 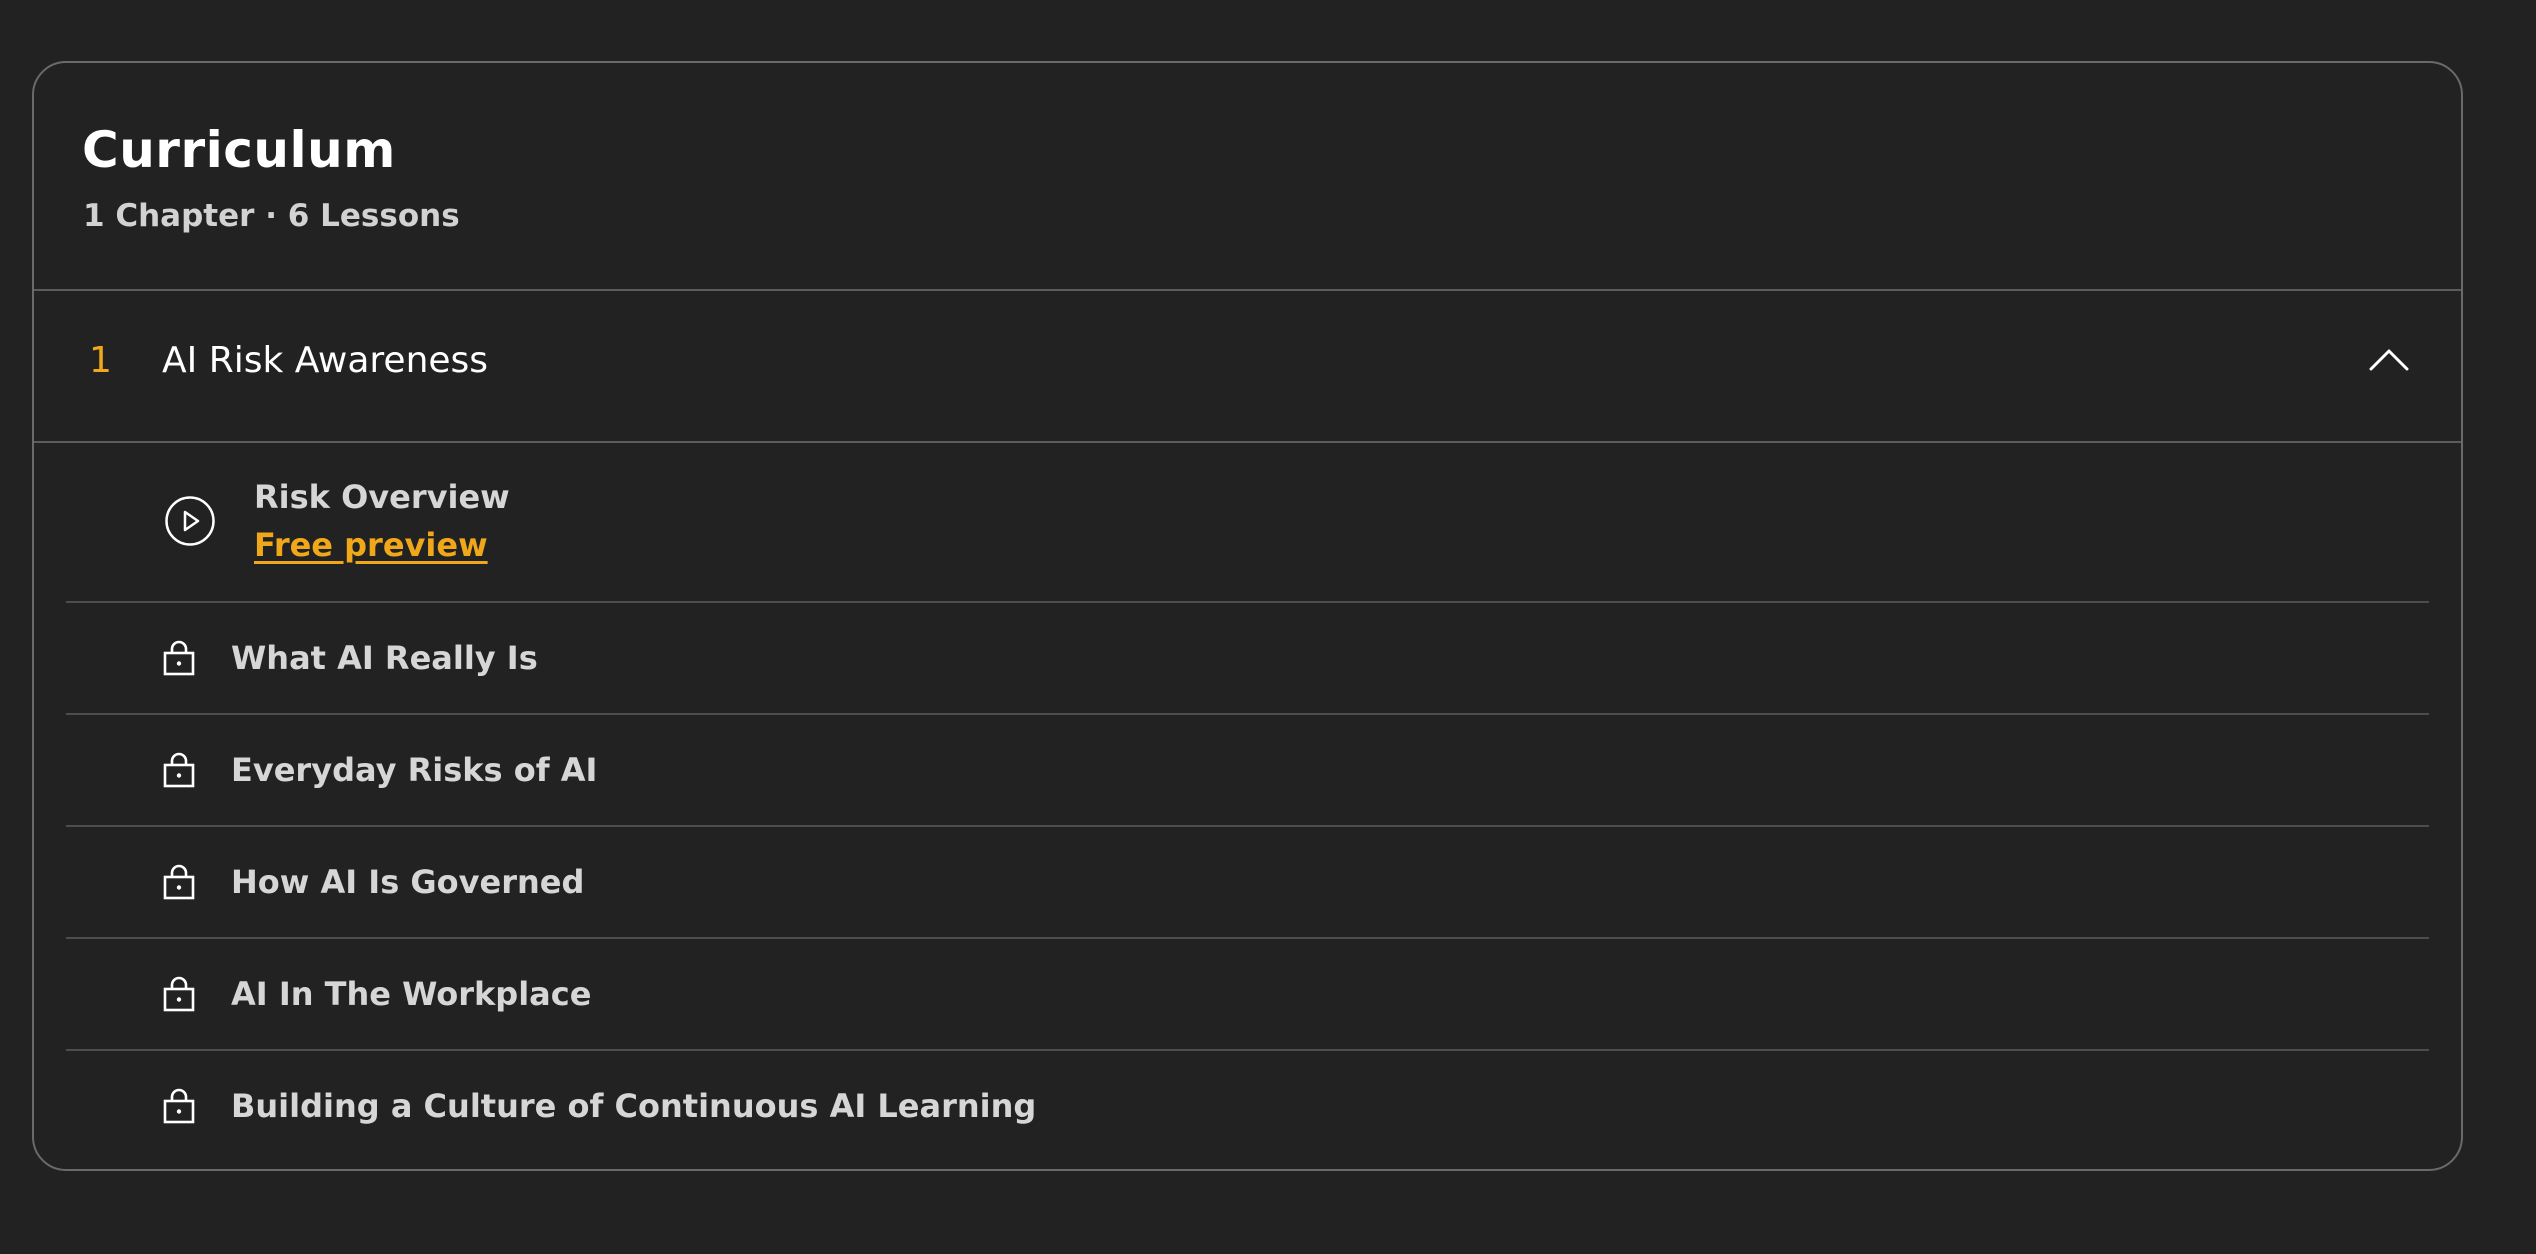 I want to click on list-item: How AI Is Governed, so click(x=1247, y=883).